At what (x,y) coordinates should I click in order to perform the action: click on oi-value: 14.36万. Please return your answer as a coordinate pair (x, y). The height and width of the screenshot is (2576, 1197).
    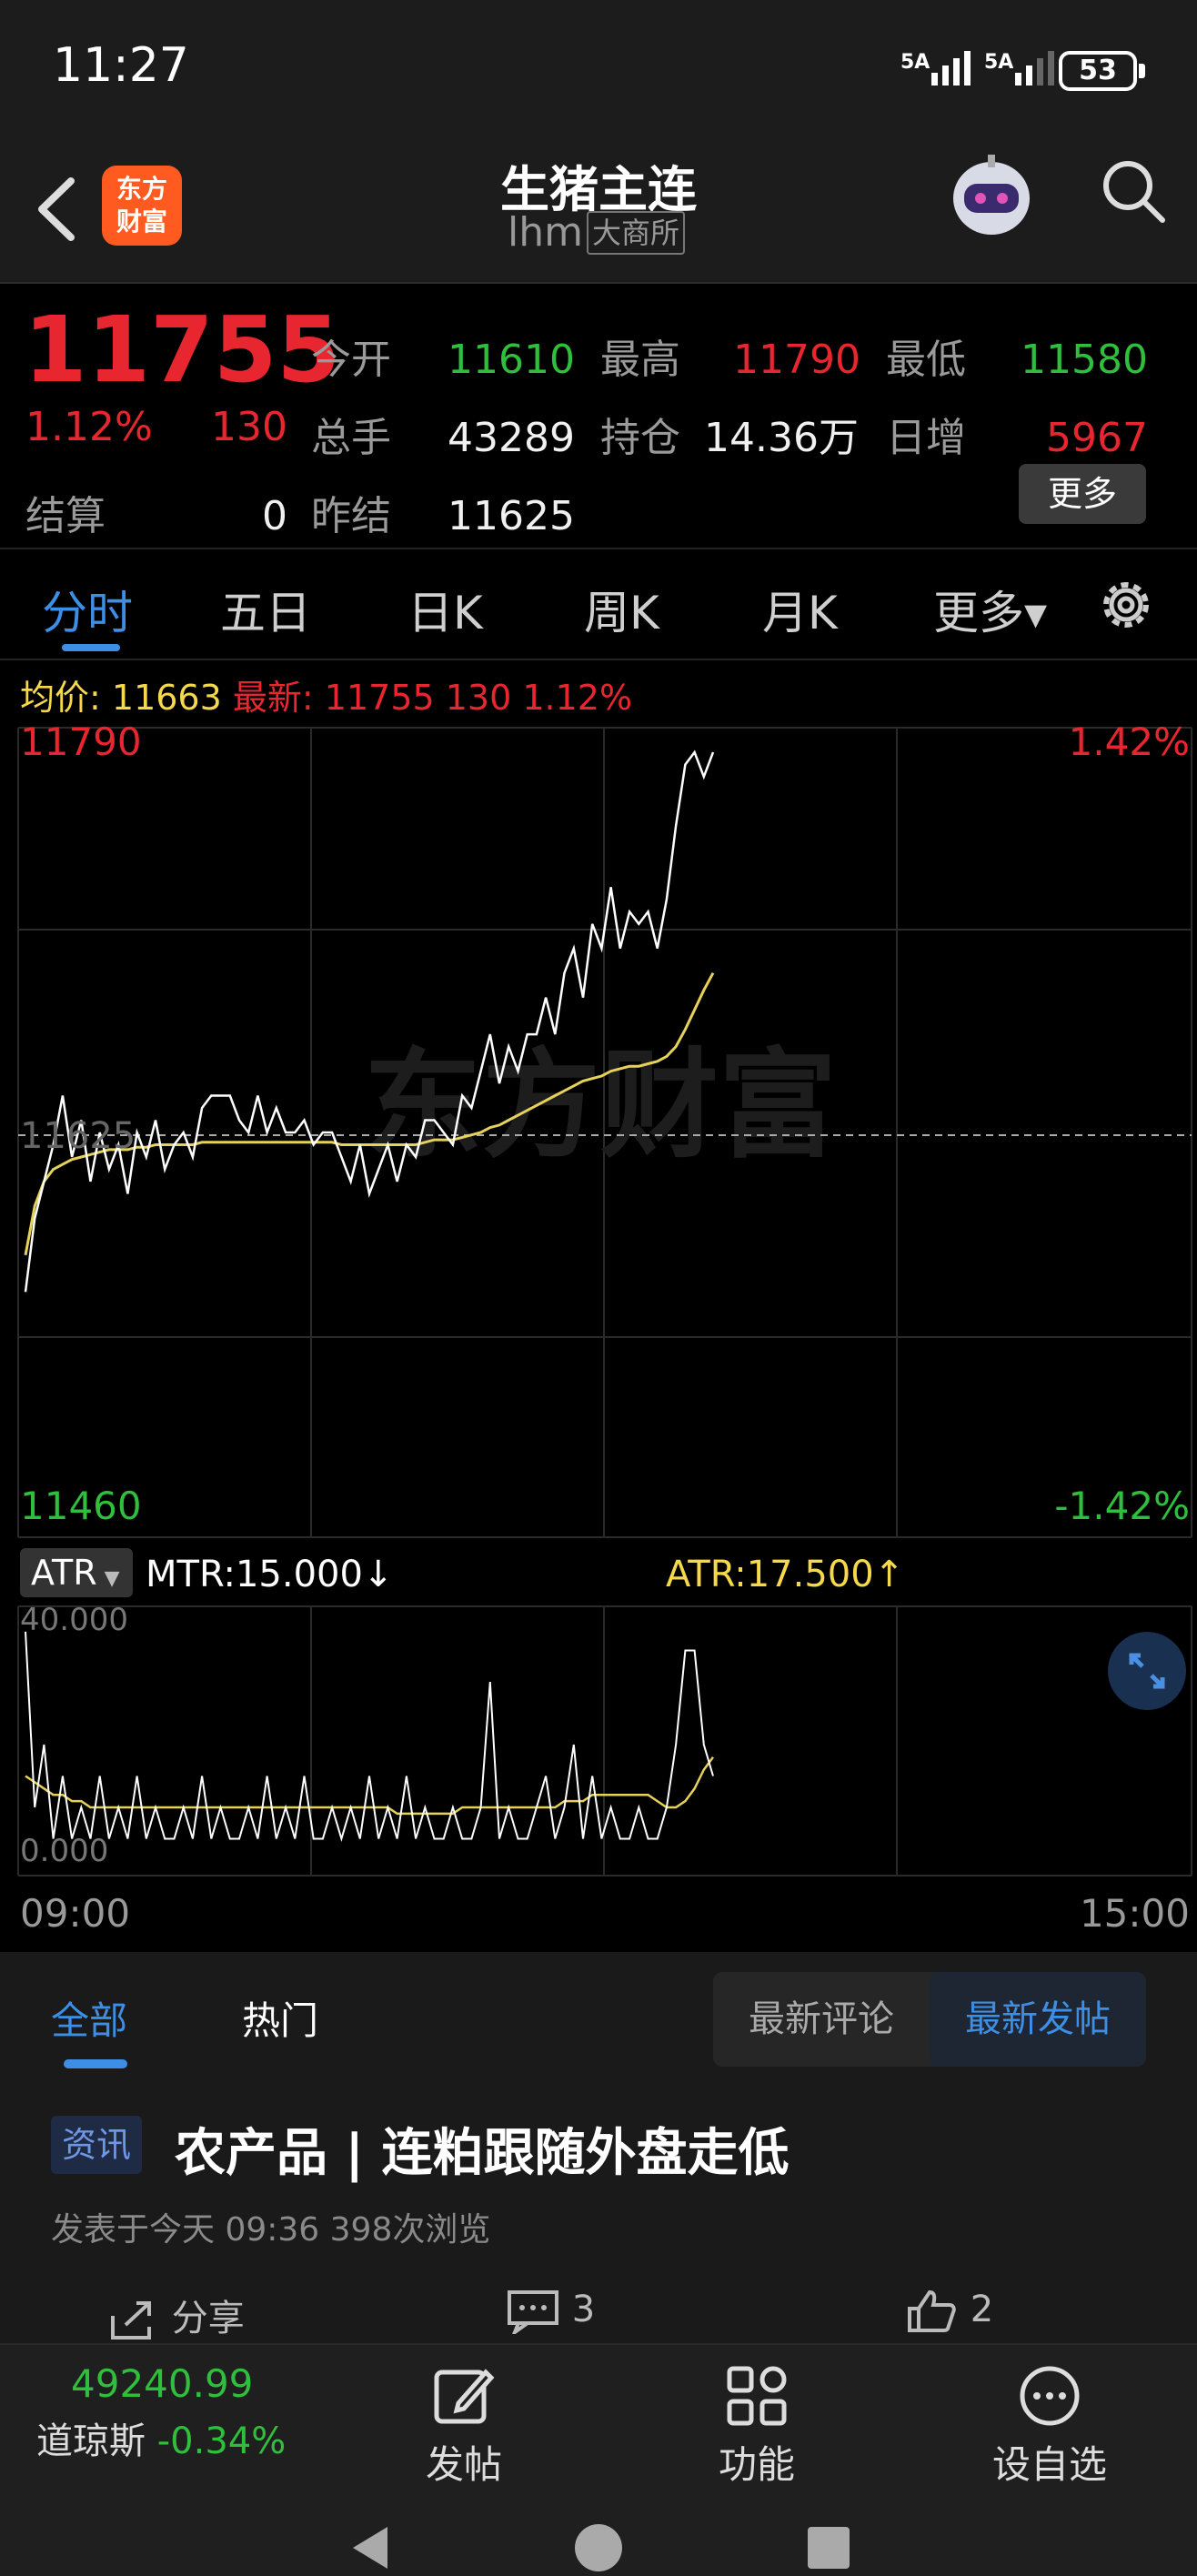
    Looking at the image, I should click on (781, 438).